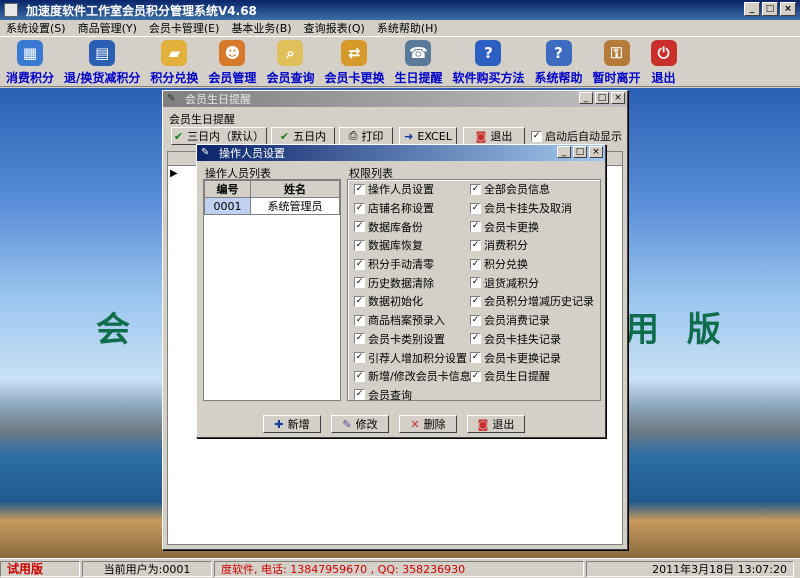 The width and height of the screenshot is (800, 578). Describe the element at coordinates (232, 53) in the screenshot. I see `users-icon: ☻` at that location.